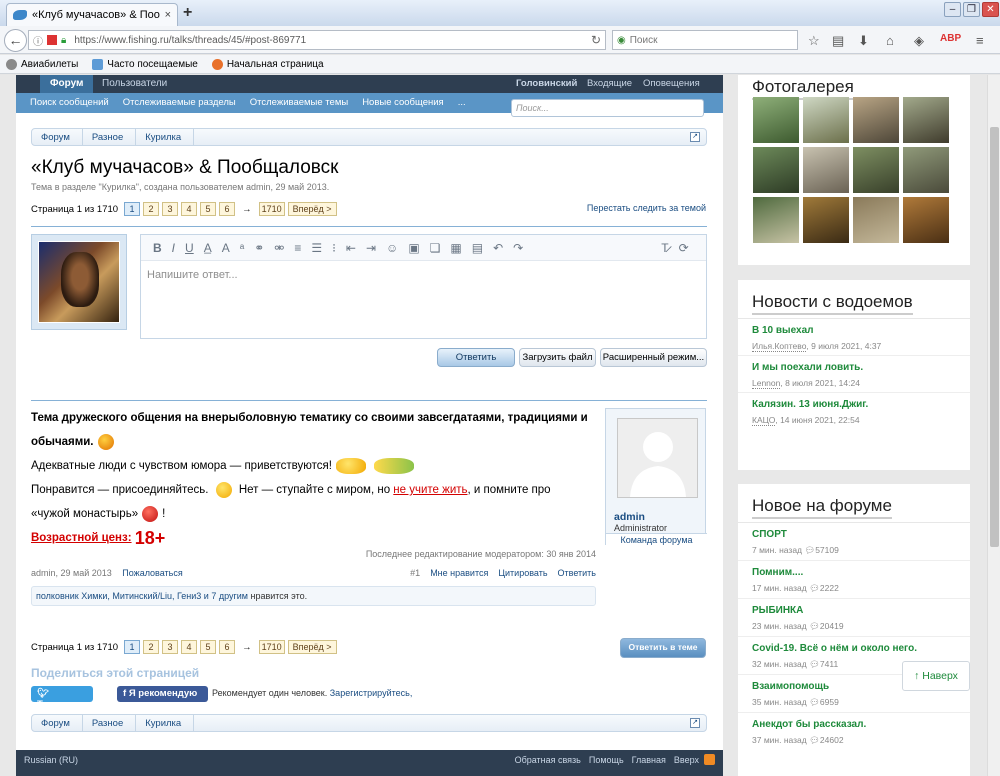 The width and height of the screenshot is (1000, 776). What do you see at coordinates (764, 420) in the screenshot?
I see `news-item-user: КАЦО` at bounding box center [764, 420].